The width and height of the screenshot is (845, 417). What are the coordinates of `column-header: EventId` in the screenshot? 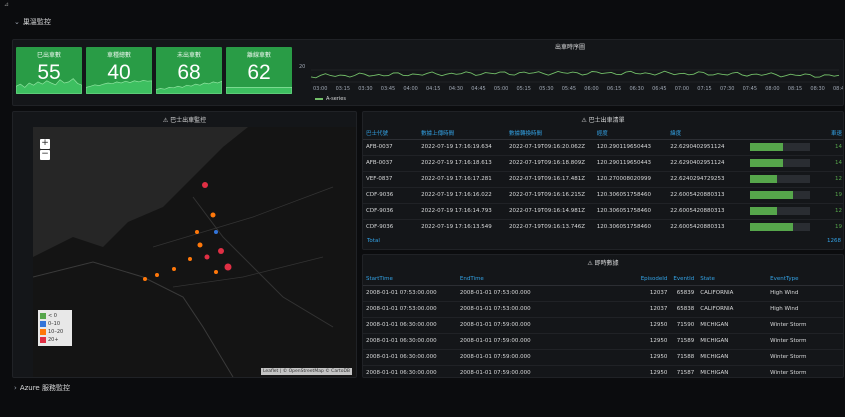 It's located at (684, 279).